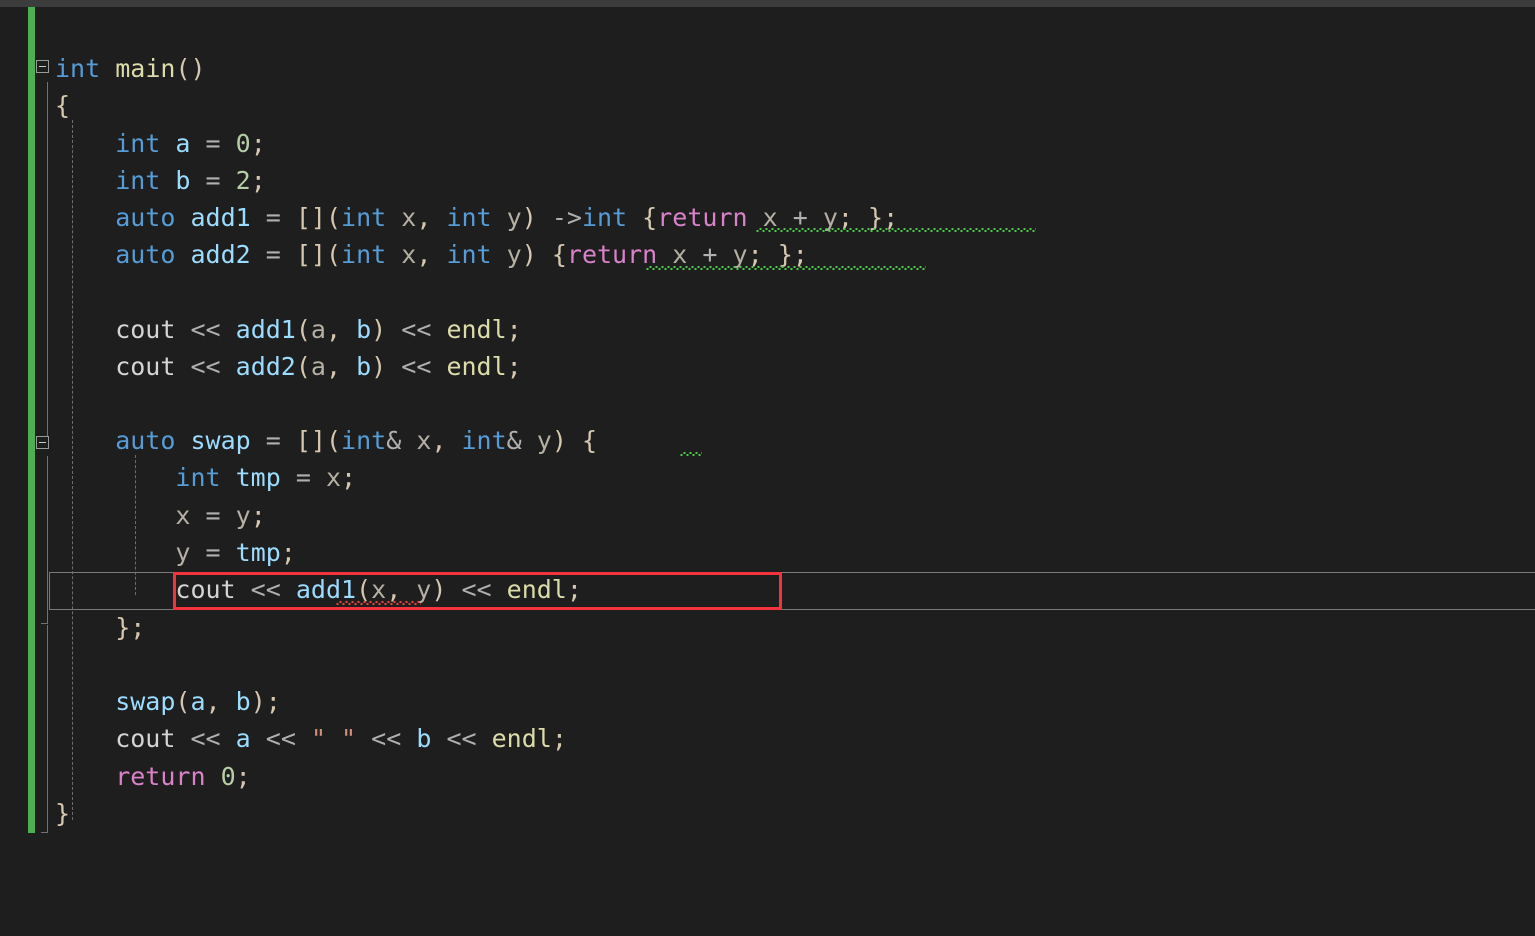  I want to click on fold-marker-swap-lambda, so click(42, 442).